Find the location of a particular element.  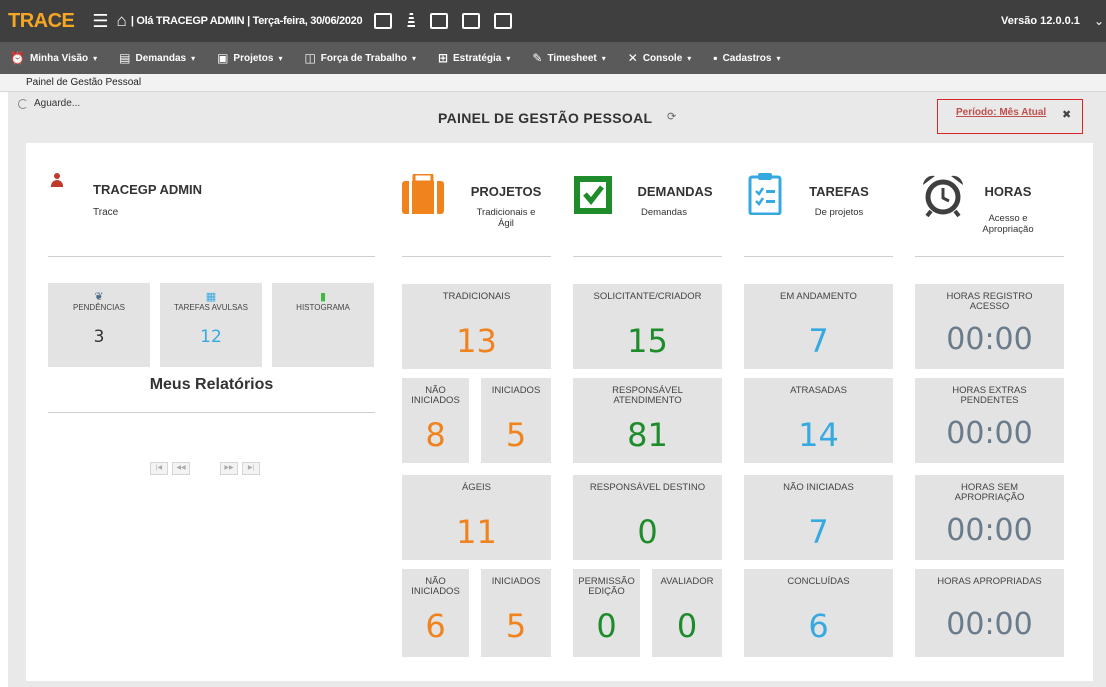

em-andamento-tile: EM ANDAMENTO 7 is located at coordinates (818, 326).